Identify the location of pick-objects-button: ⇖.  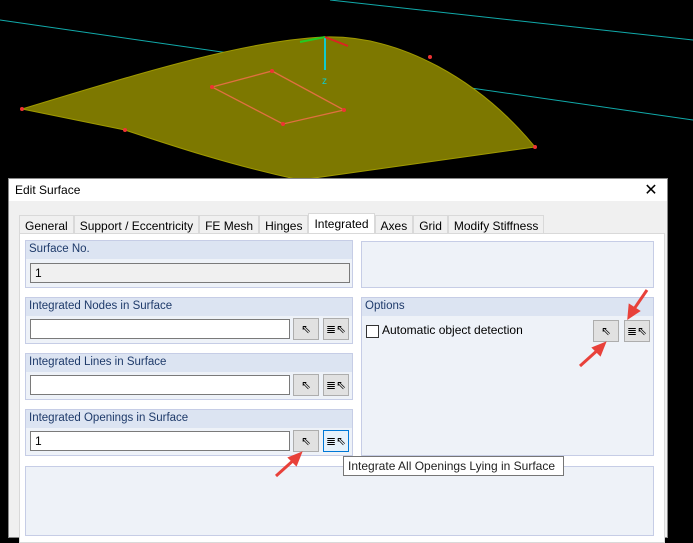
(606, 331).